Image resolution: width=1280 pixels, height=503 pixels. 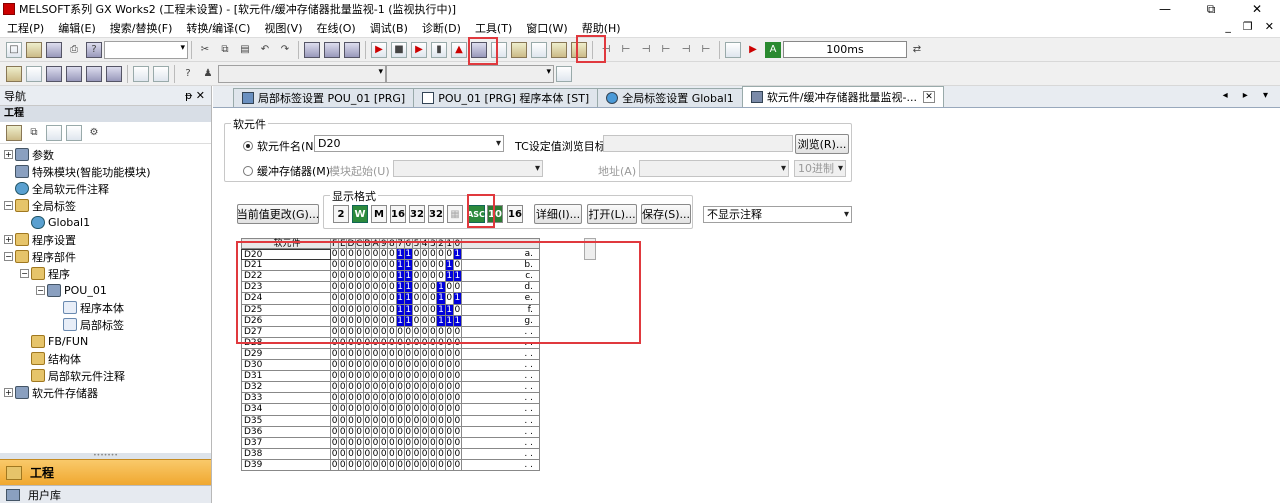 What do you see at coordinates (379, 214) in the screenshot?
I see `format-multiword-button: M` at bounding box center [379, 214].